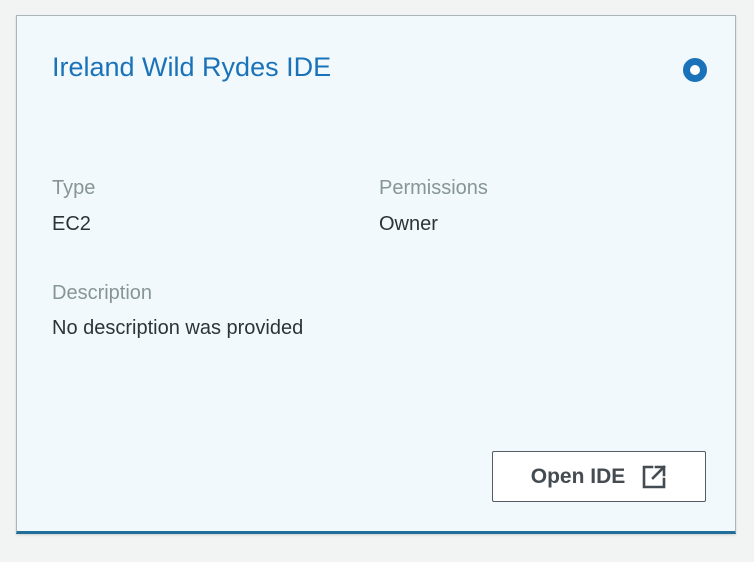 This screenshot has width=754, height=562. I want to click on permissions-value: Owner, so click(408, 224).